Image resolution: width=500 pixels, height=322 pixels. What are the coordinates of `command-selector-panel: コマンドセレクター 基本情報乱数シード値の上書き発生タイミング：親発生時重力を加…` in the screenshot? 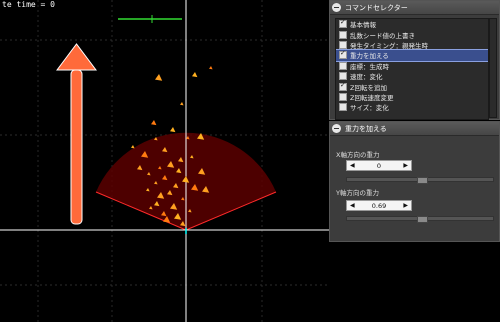 It's located at (414, 60).